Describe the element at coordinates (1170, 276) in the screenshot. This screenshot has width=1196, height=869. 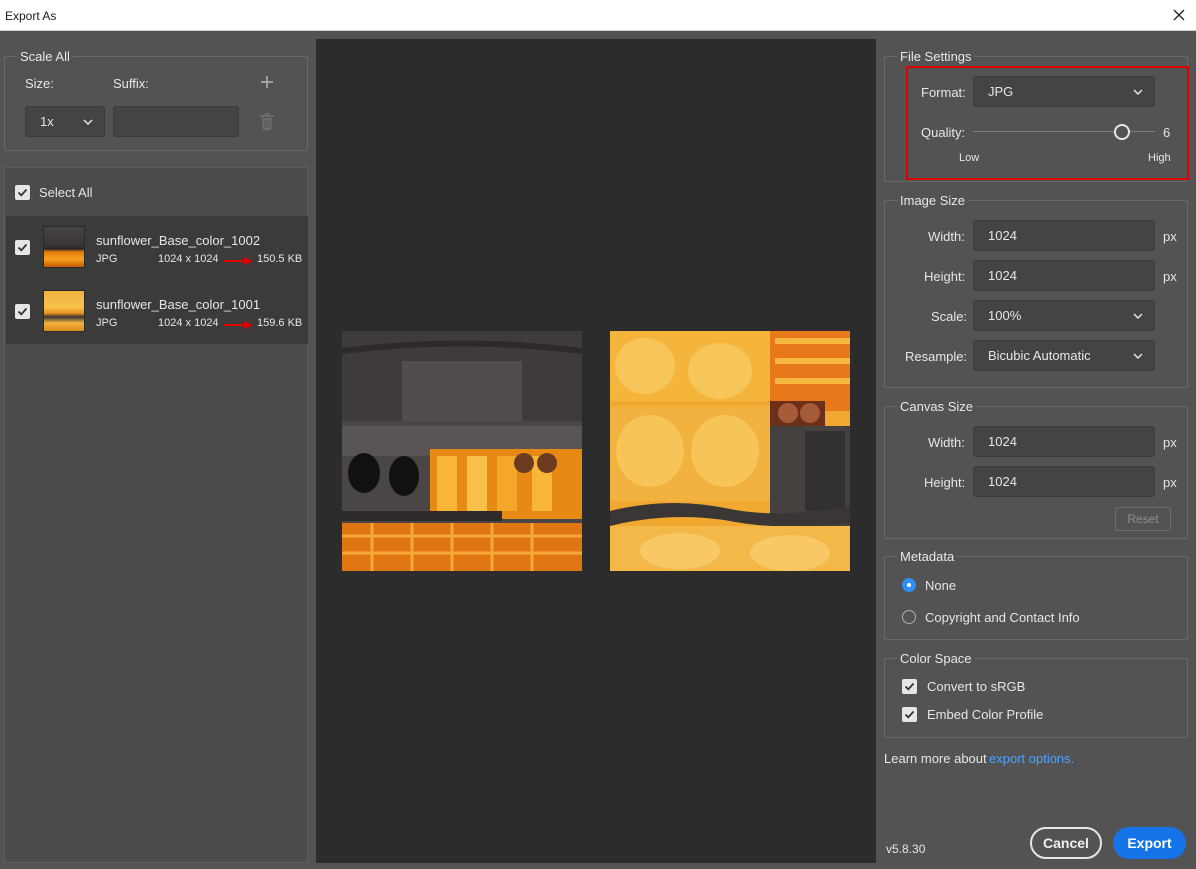
I see `image-height-unit: px` at that location.